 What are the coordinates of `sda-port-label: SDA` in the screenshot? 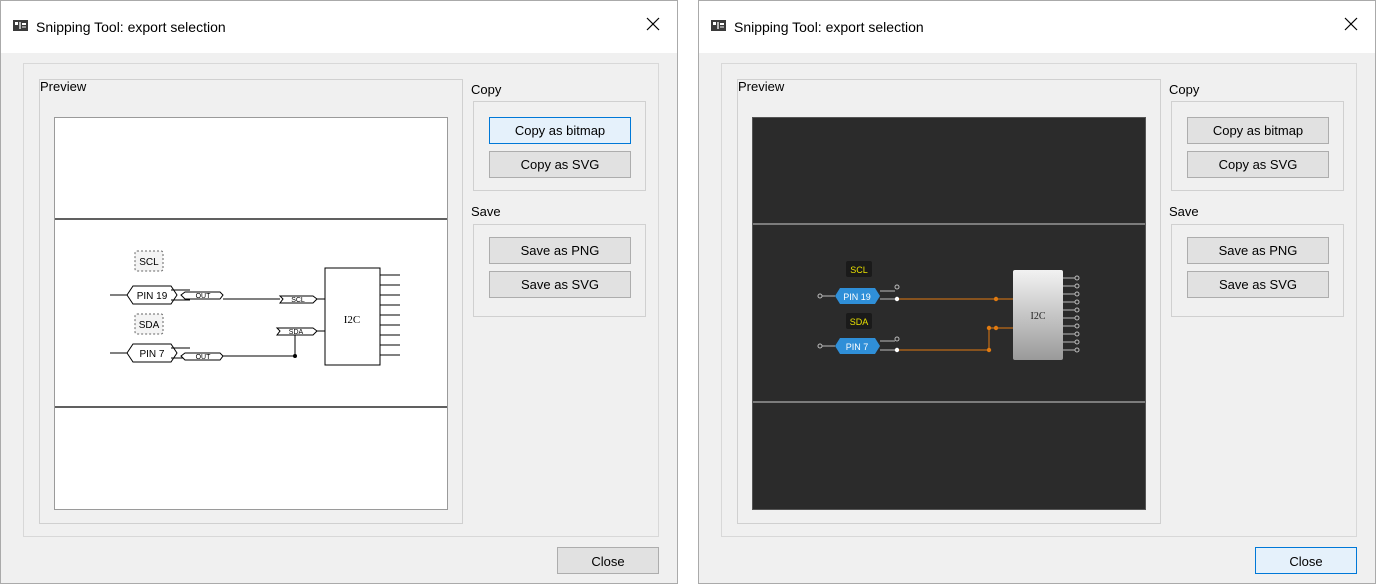 It's located at (296, 332).